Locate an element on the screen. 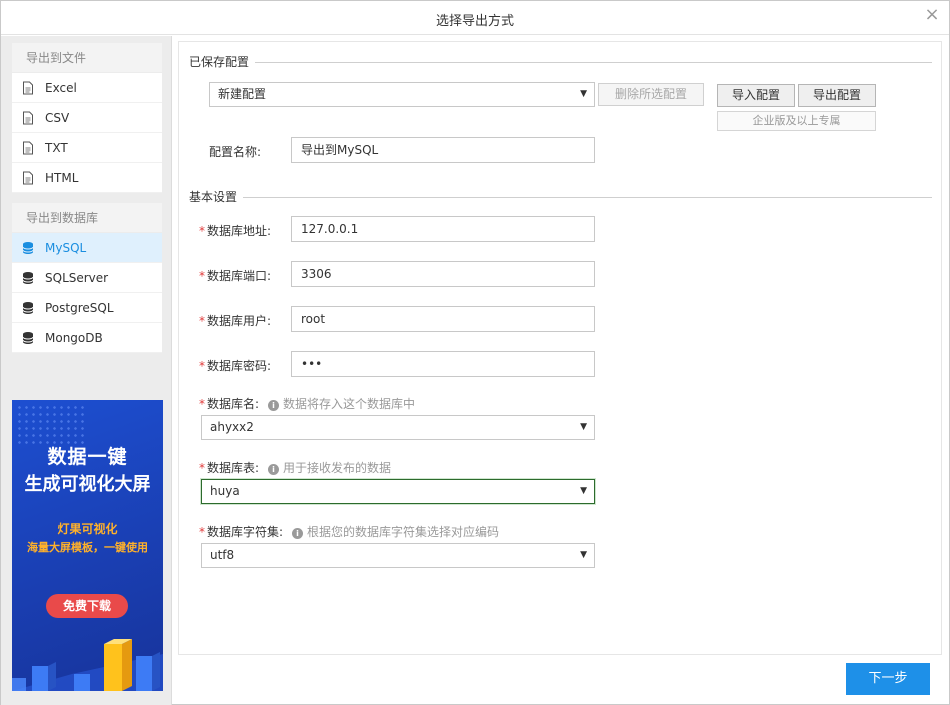  sidebar-item-label: MySQL is located at coordinates (66, 248).